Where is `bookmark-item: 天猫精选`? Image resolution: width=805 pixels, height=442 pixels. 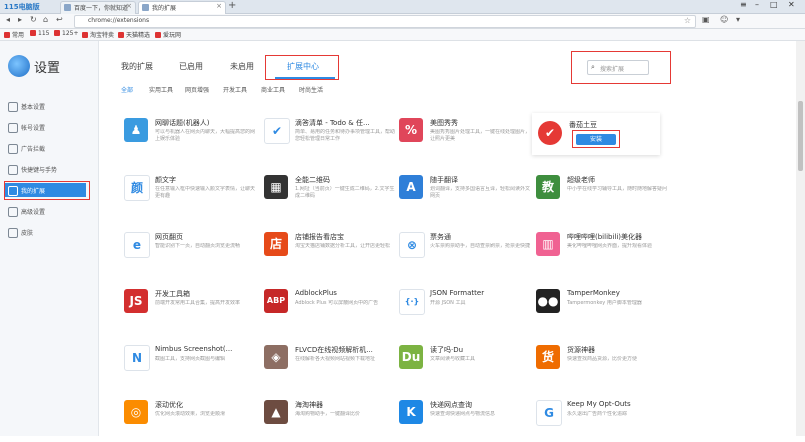 bookmark-item: 天猫精选 is located at coordinates (134, 34).